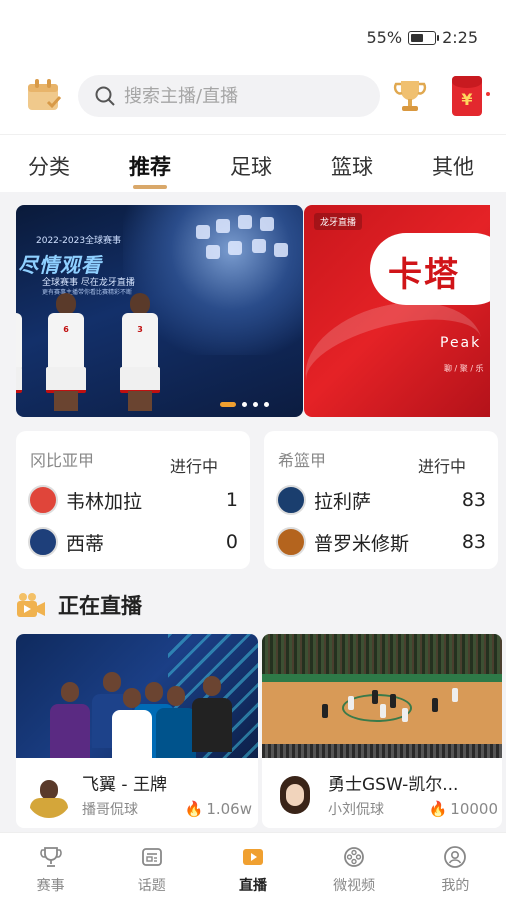 This screenshot has width=506, height=900. What do you see at coordinates (66, 352) in the screenshot?
I see `player-figure: 6` at bounding box center [66, 352].